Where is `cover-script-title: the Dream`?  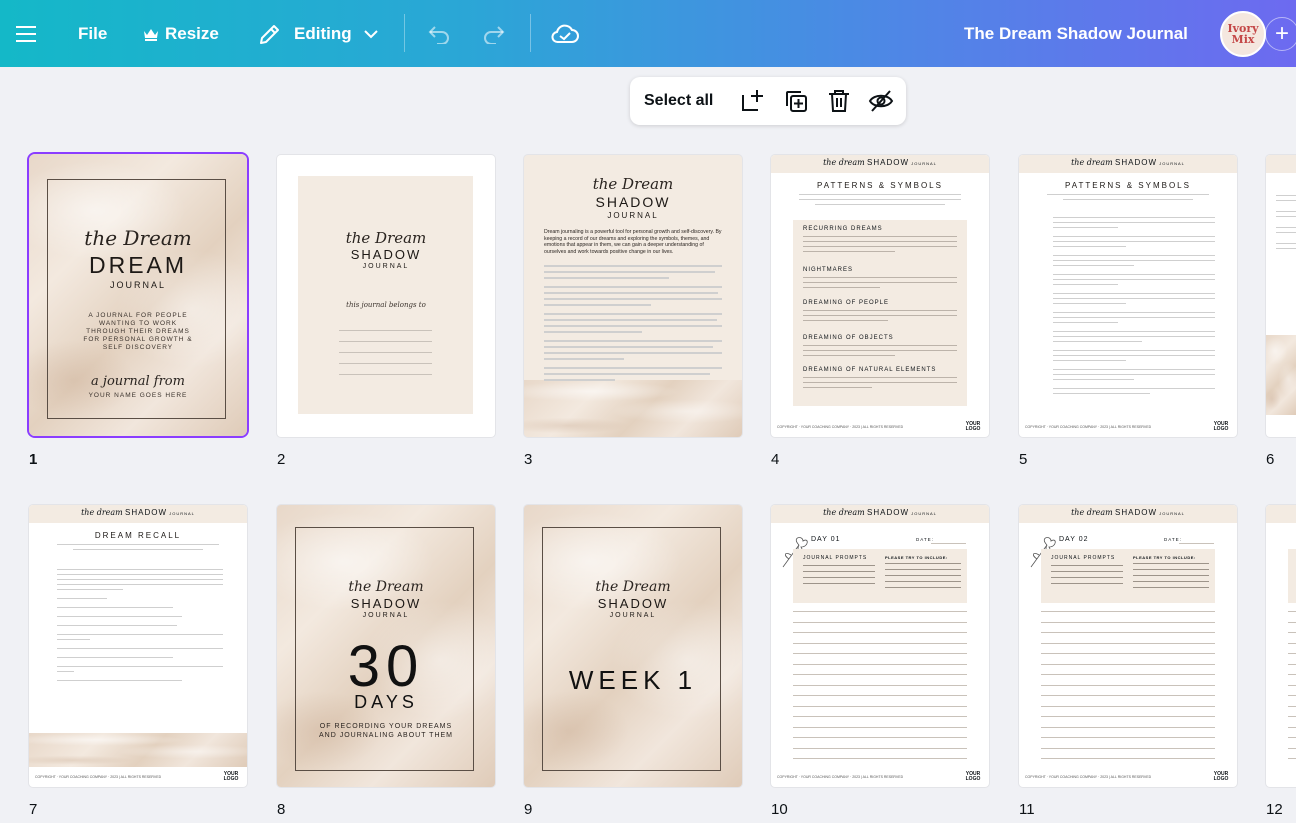
cover-script-title: the Dream is located at coordinates (138, 238).